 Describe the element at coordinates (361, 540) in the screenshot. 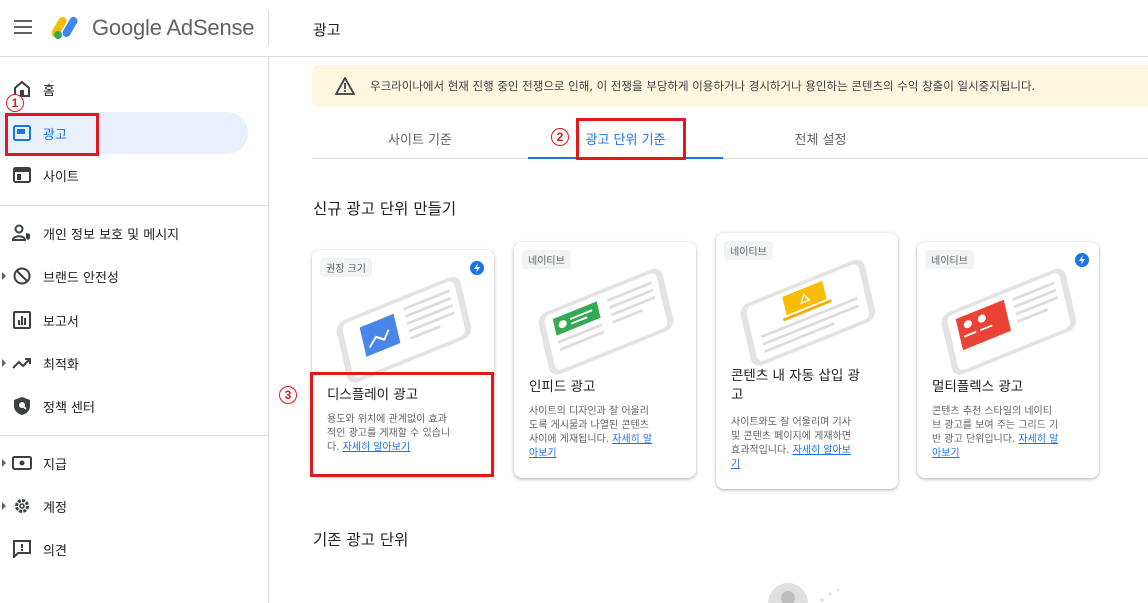

I see `existing-ad-units-title: 기존 광고 단위` at that location.